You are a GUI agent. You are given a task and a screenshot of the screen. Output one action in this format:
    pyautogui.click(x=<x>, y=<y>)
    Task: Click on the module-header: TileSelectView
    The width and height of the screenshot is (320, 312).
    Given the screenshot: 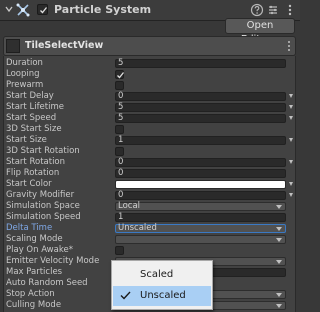 What is the action you would take?
    pyautogui.click(x=149, y=46)
    